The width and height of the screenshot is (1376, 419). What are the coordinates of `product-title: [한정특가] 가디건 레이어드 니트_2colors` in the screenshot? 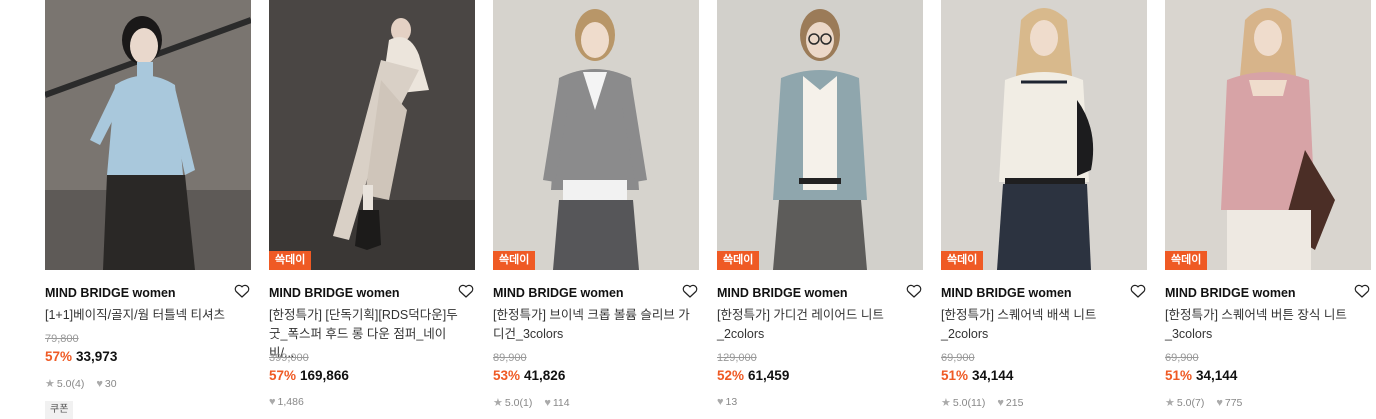 It's located at (817, 325).